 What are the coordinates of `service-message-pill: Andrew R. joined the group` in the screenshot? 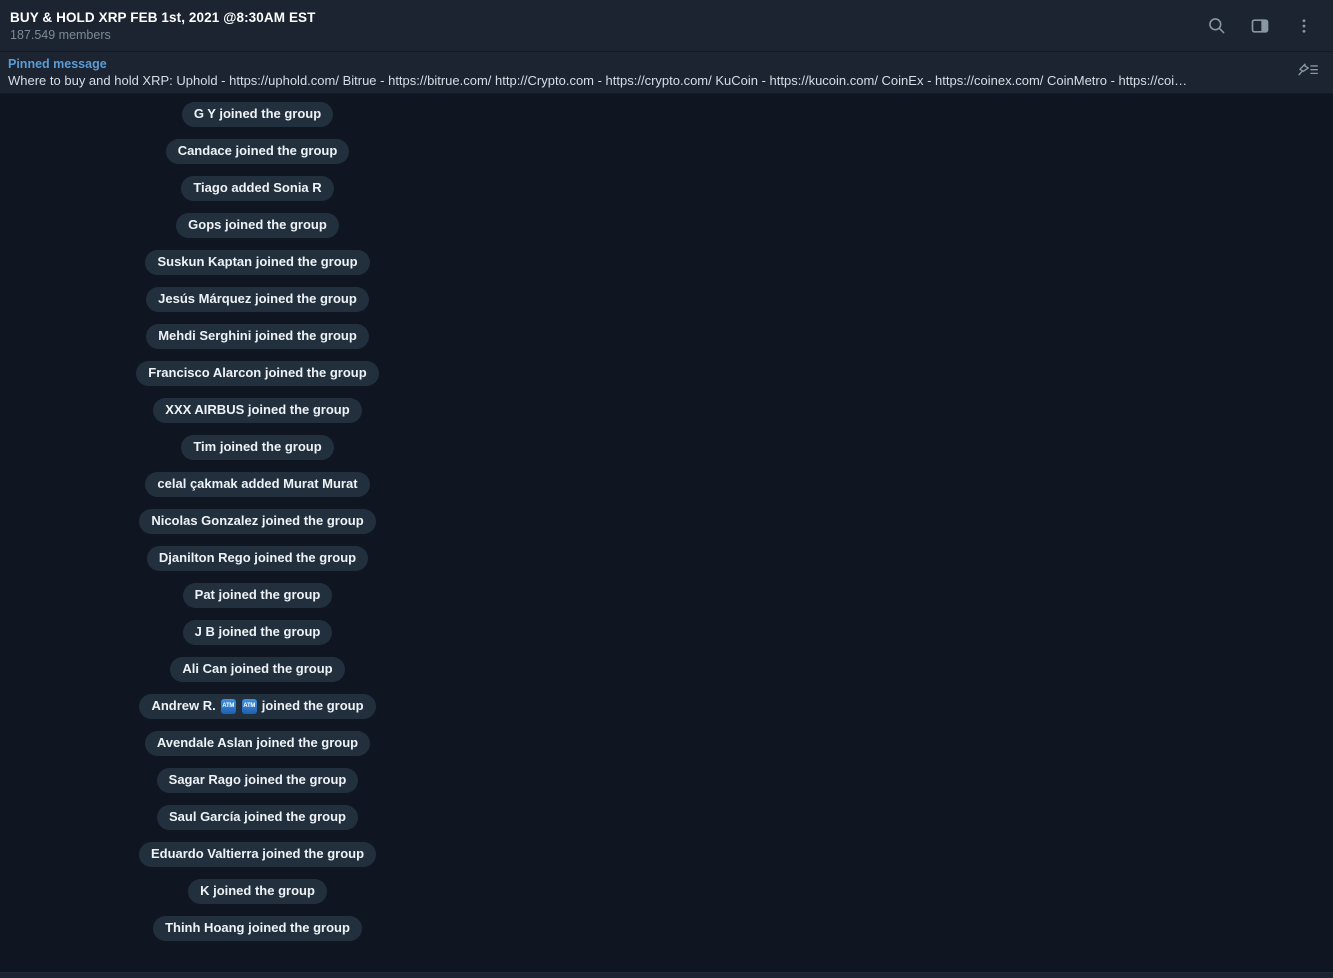 It's located at (257, 706).